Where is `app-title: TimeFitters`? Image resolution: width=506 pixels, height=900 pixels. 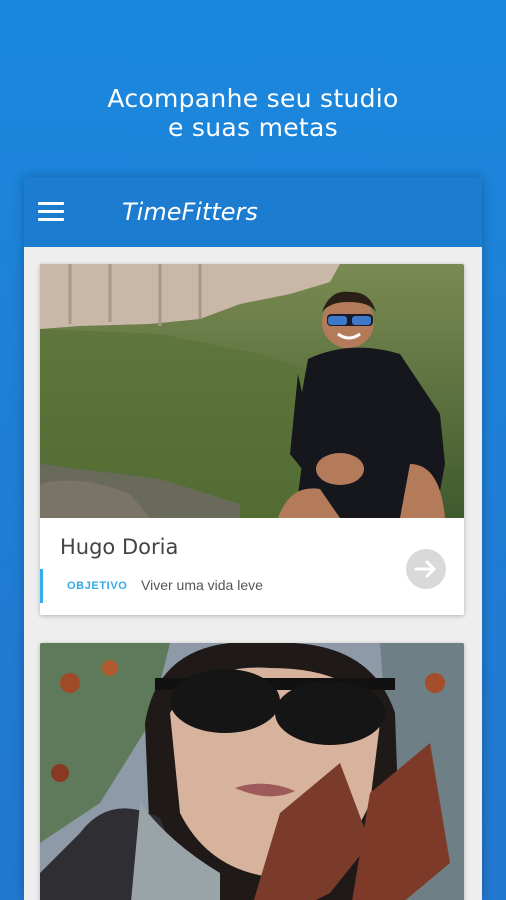 app-title: TimeFitters is located at coordinates (190, 212).